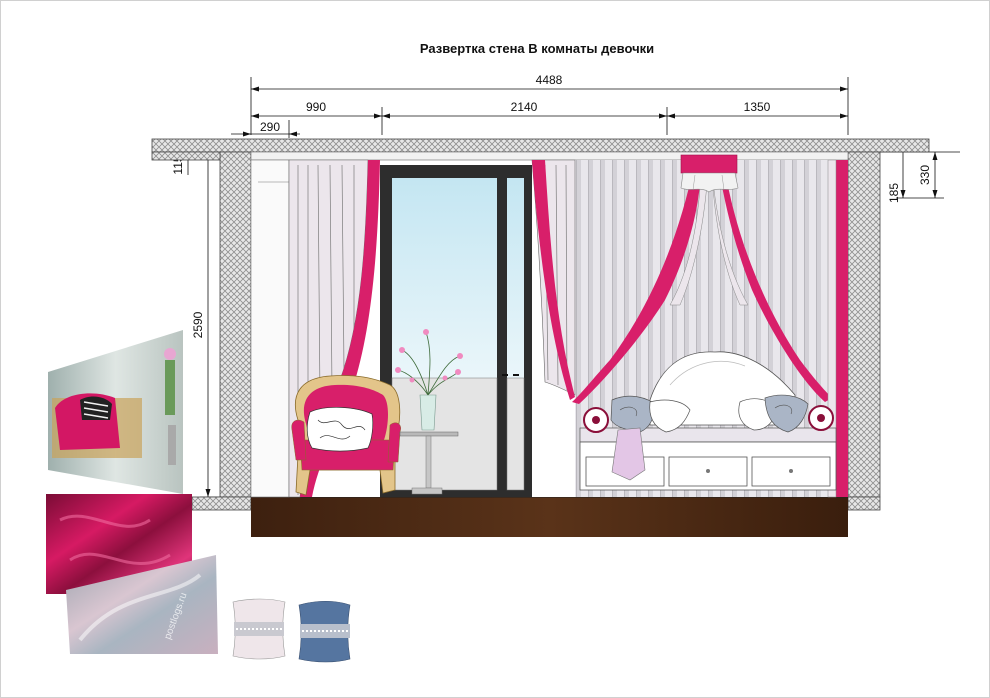 Image resolution: width=990 pixels, height=698 pixels. I want to click on left-wall-section, so click(235, 324).